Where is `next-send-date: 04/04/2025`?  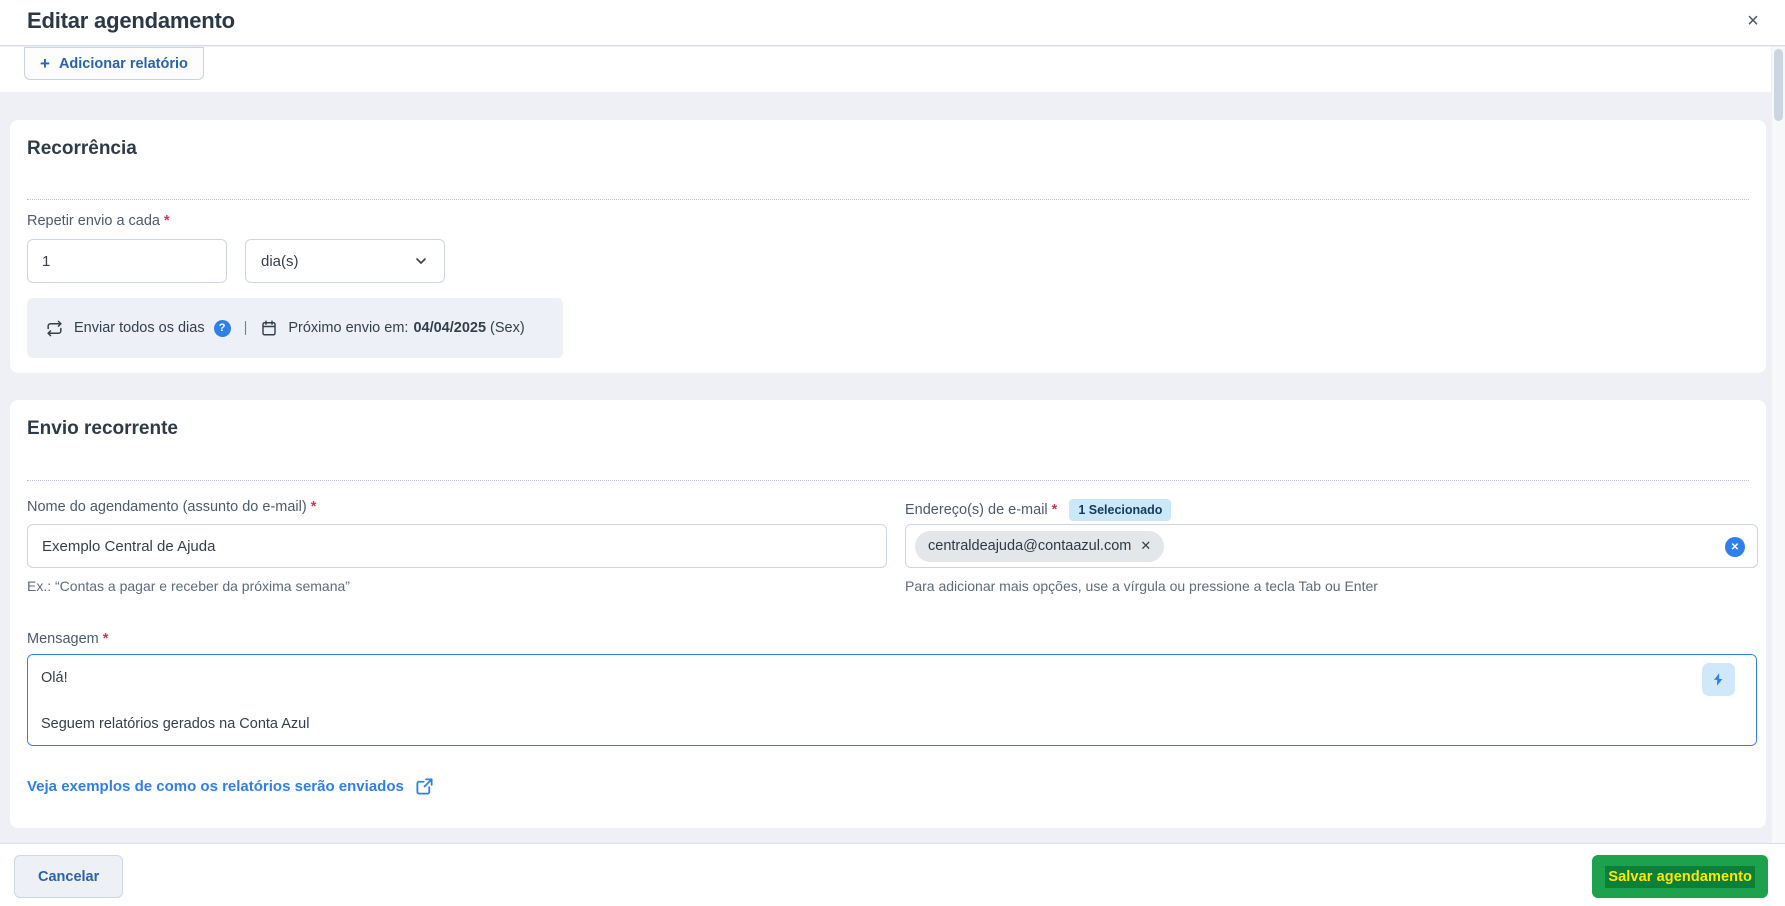
next-send-date: 04/04/2025 is located at coordinates (450, 328).